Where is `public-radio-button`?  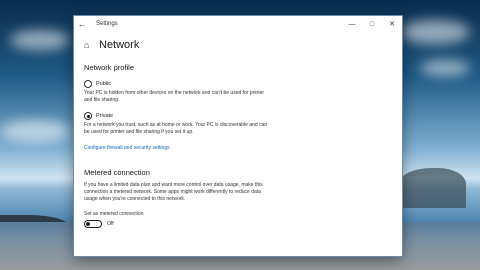
public-radio-button is located at coordinates (88, 84).